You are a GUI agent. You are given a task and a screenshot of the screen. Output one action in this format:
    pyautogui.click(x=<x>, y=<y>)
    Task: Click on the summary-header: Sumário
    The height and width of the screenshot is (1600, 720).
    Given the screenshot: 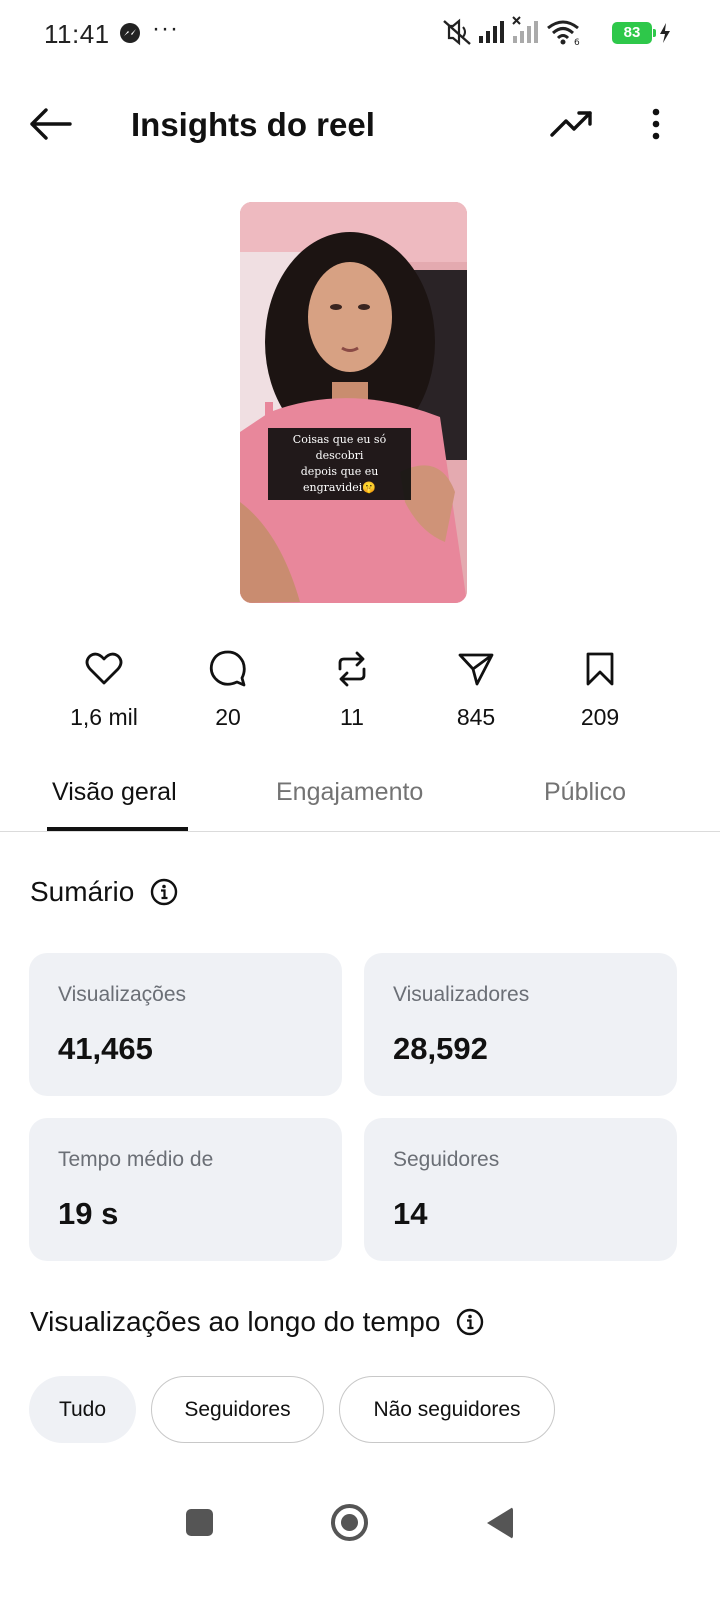 What is the action you would take?
    pyautogui.click(x=104, y=892)
    